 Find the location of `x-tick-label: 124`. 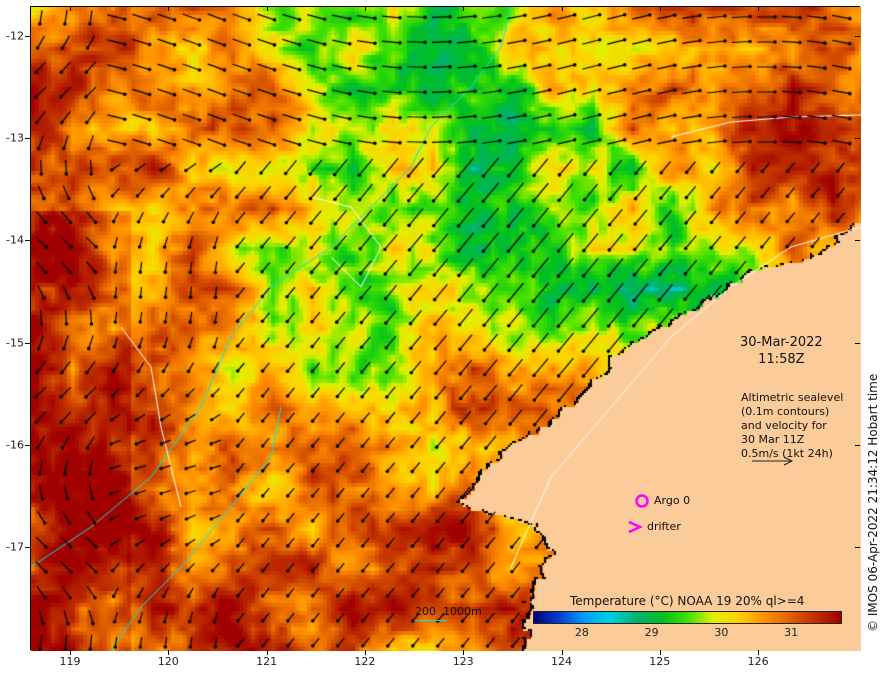

x-tick-label: 124 is located at coordinates (561, 661).